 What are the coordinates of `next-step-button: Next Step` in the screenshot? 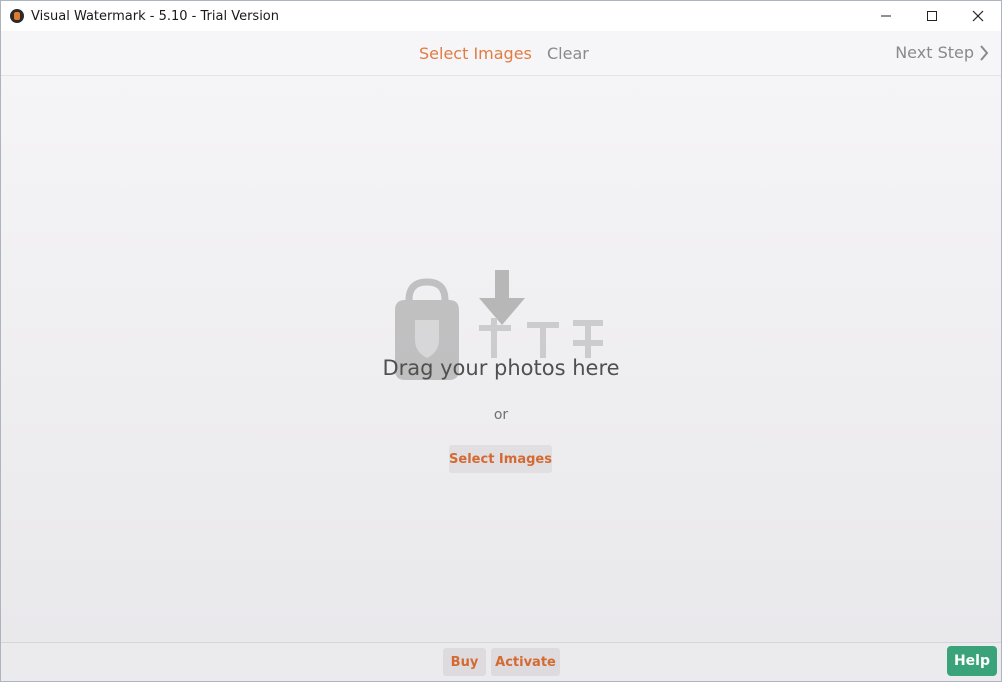 It's located at (942, 52).